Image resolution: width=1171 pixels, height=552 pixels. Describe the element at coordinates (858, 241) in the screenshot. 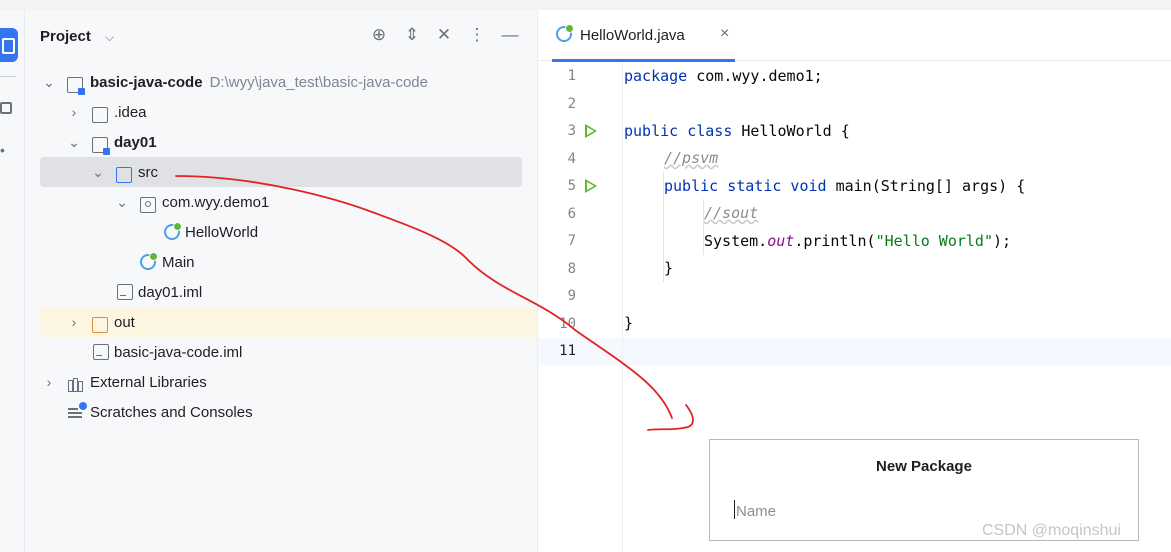

I see `code-line-7: System.out.println("Hello World");` at that location.